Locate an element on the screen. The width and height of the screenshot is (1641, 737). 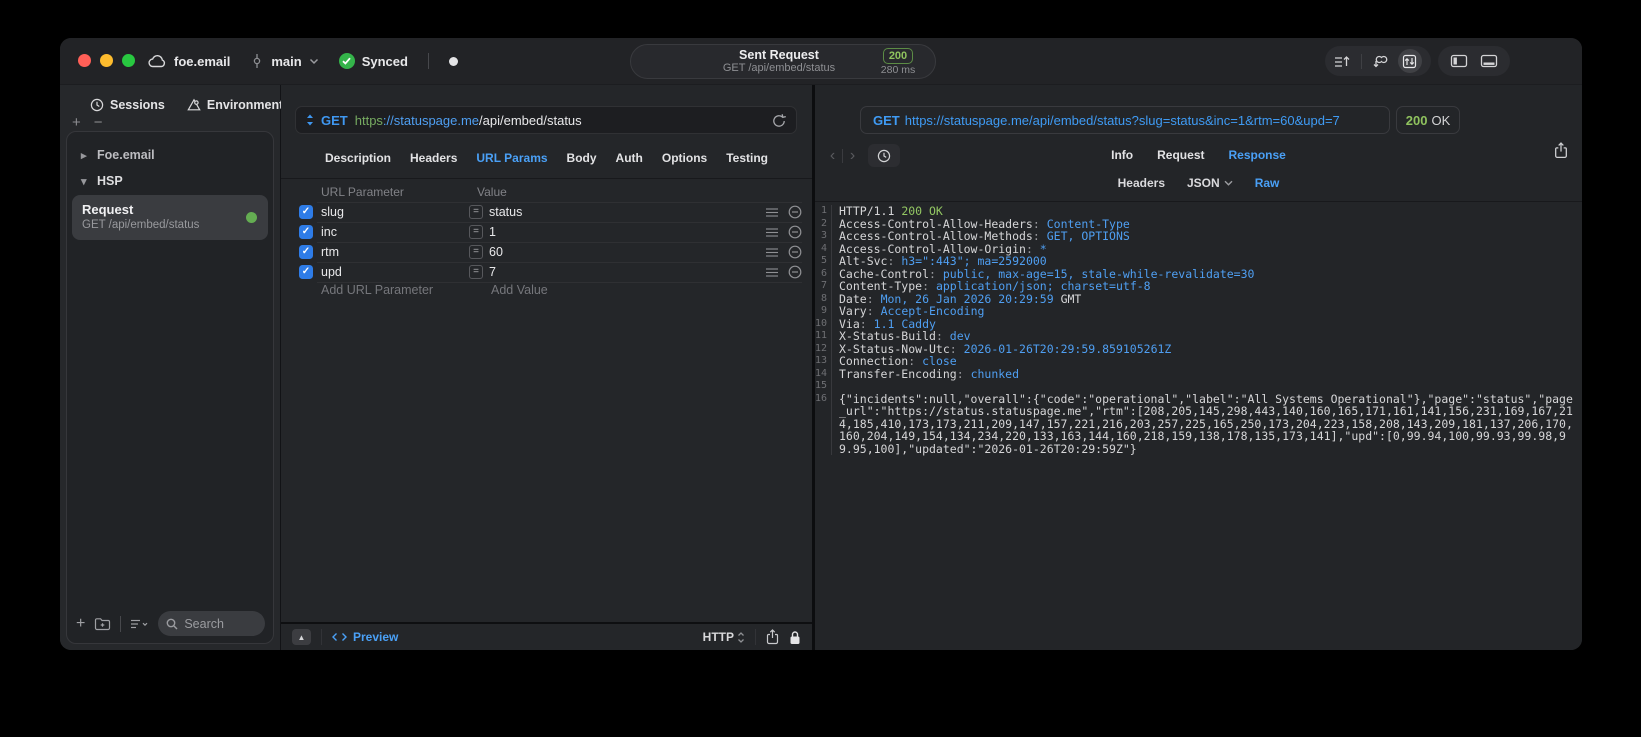
sent-request-title: Sent Request is located at coordinates (779, 55).